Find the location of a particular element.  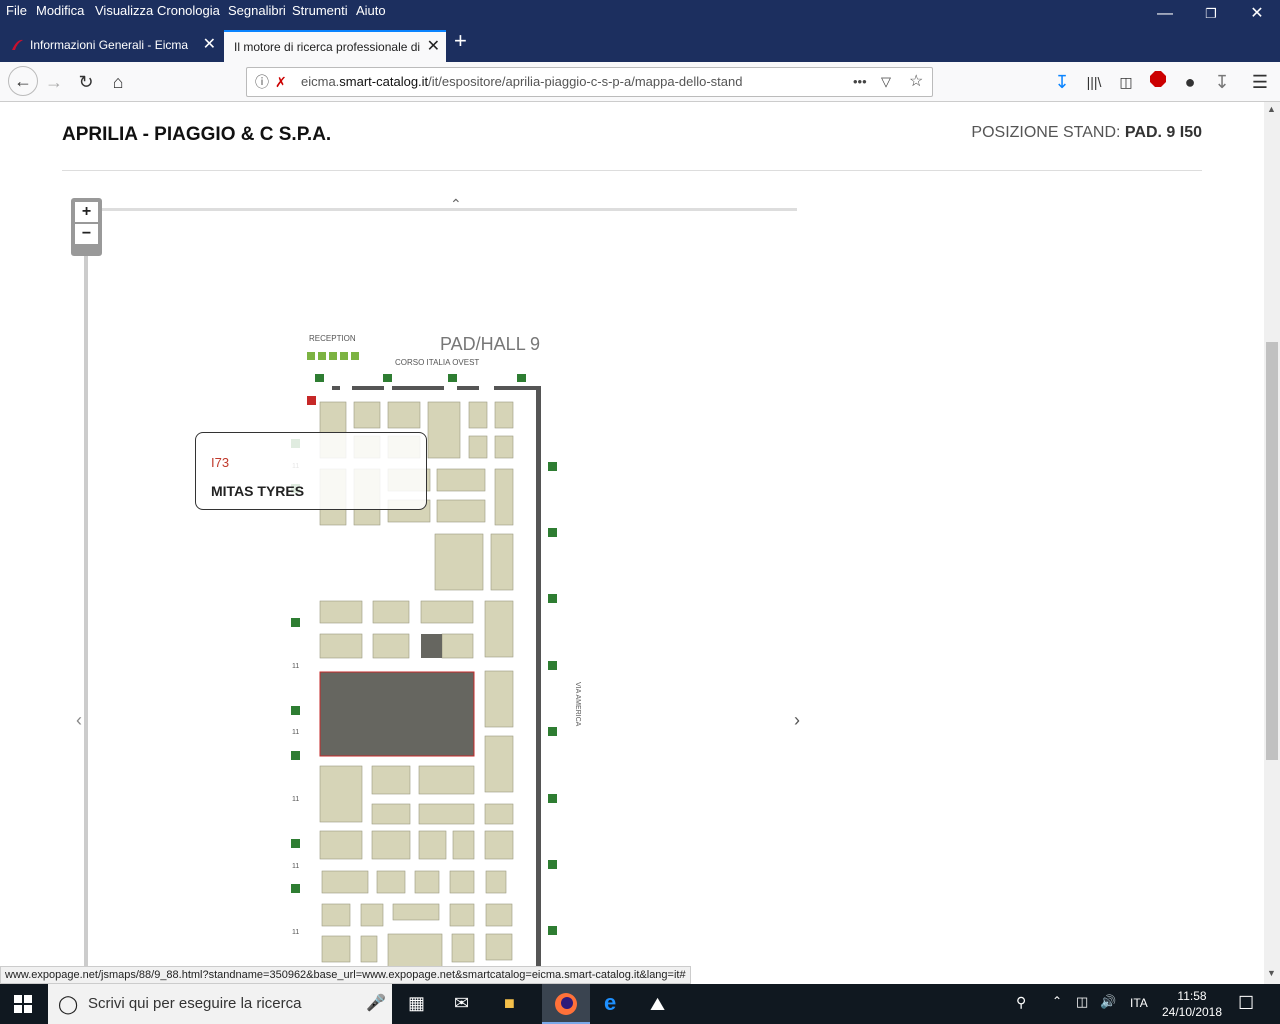

home-button: ⌂ is located at coordinates (118, 82).